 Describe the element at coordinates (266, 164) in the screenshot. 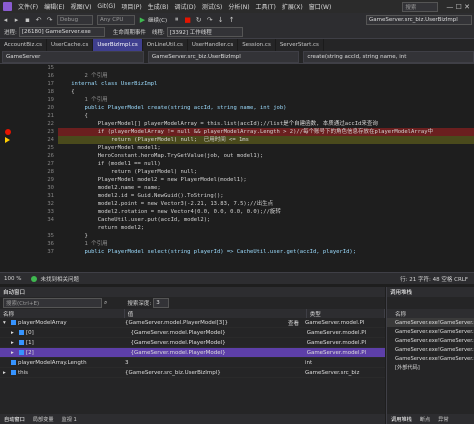

I see `code-line: if (model1 == null)` at that location.